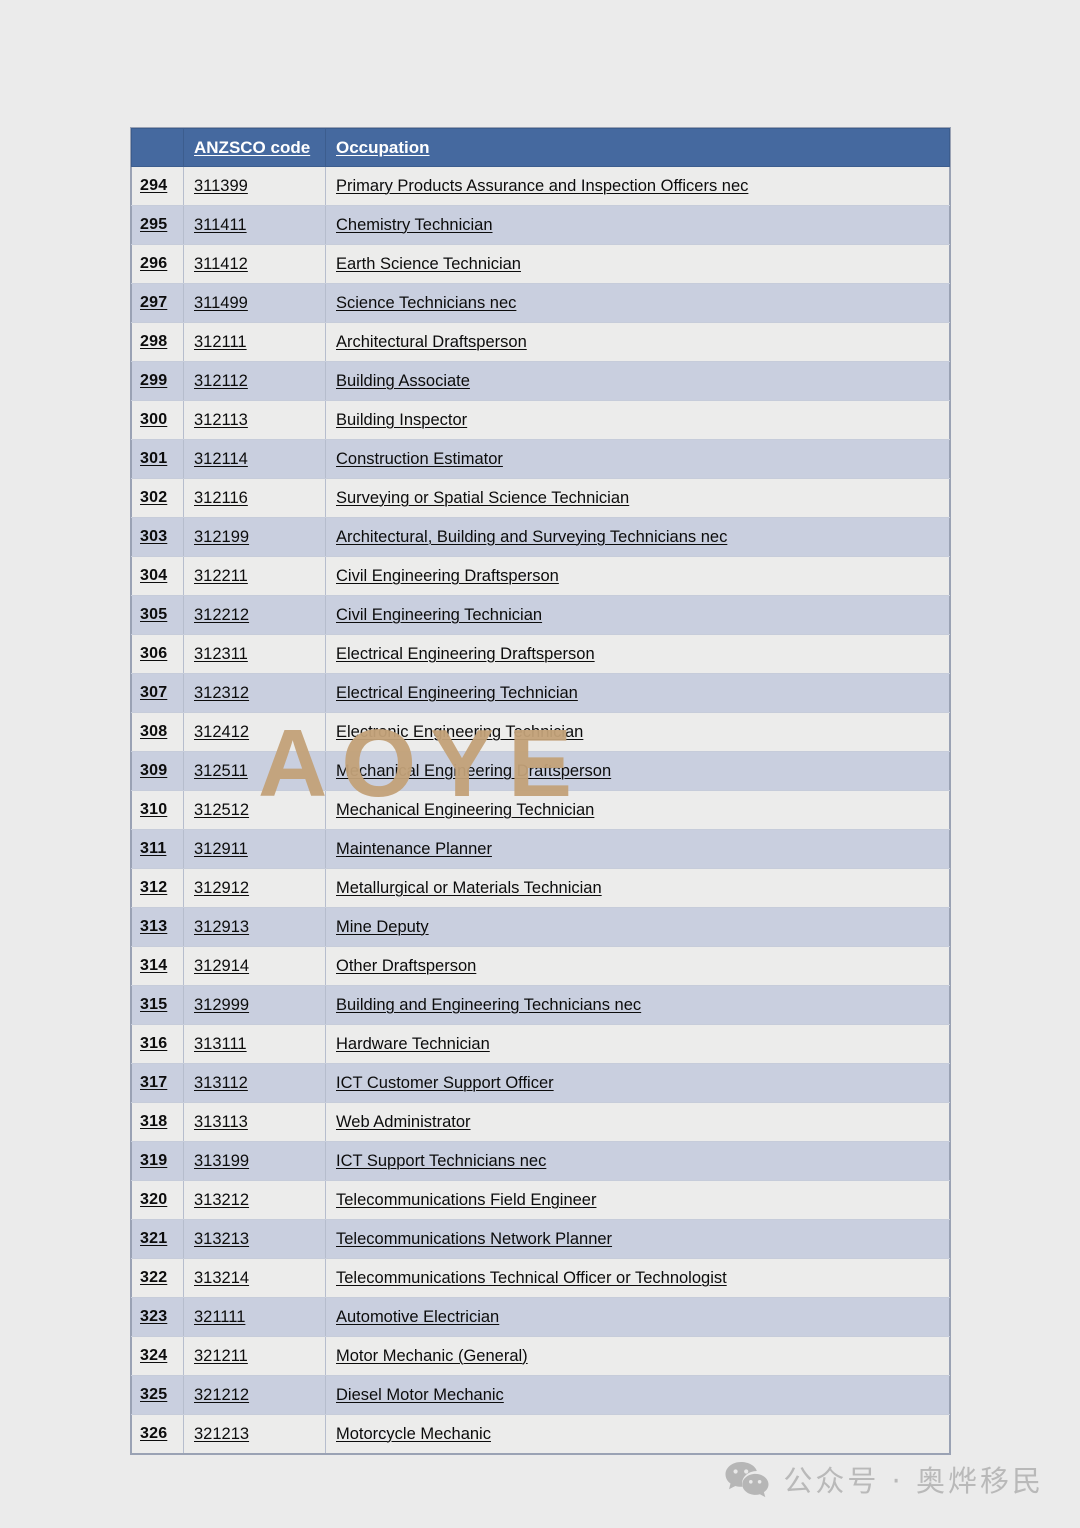 Image resolution: width=1080 pixels, height=1528 pixels. Describe the element at coordinates (221, 810) in the screenshot. I see `anzsco-code-link: 312512` at that location.